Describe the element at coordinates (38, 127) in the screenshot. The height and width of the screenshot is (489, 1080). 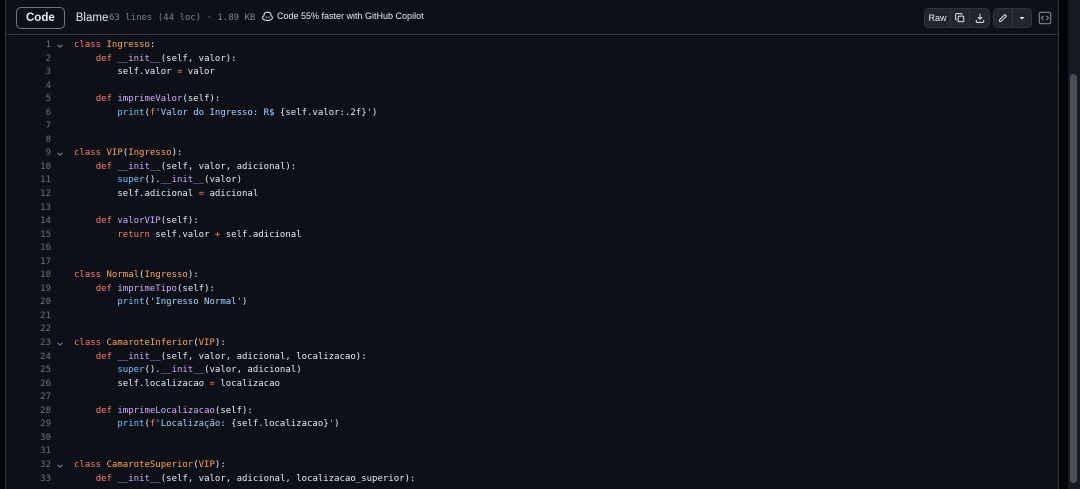
I see `line-number: 7` at that location.